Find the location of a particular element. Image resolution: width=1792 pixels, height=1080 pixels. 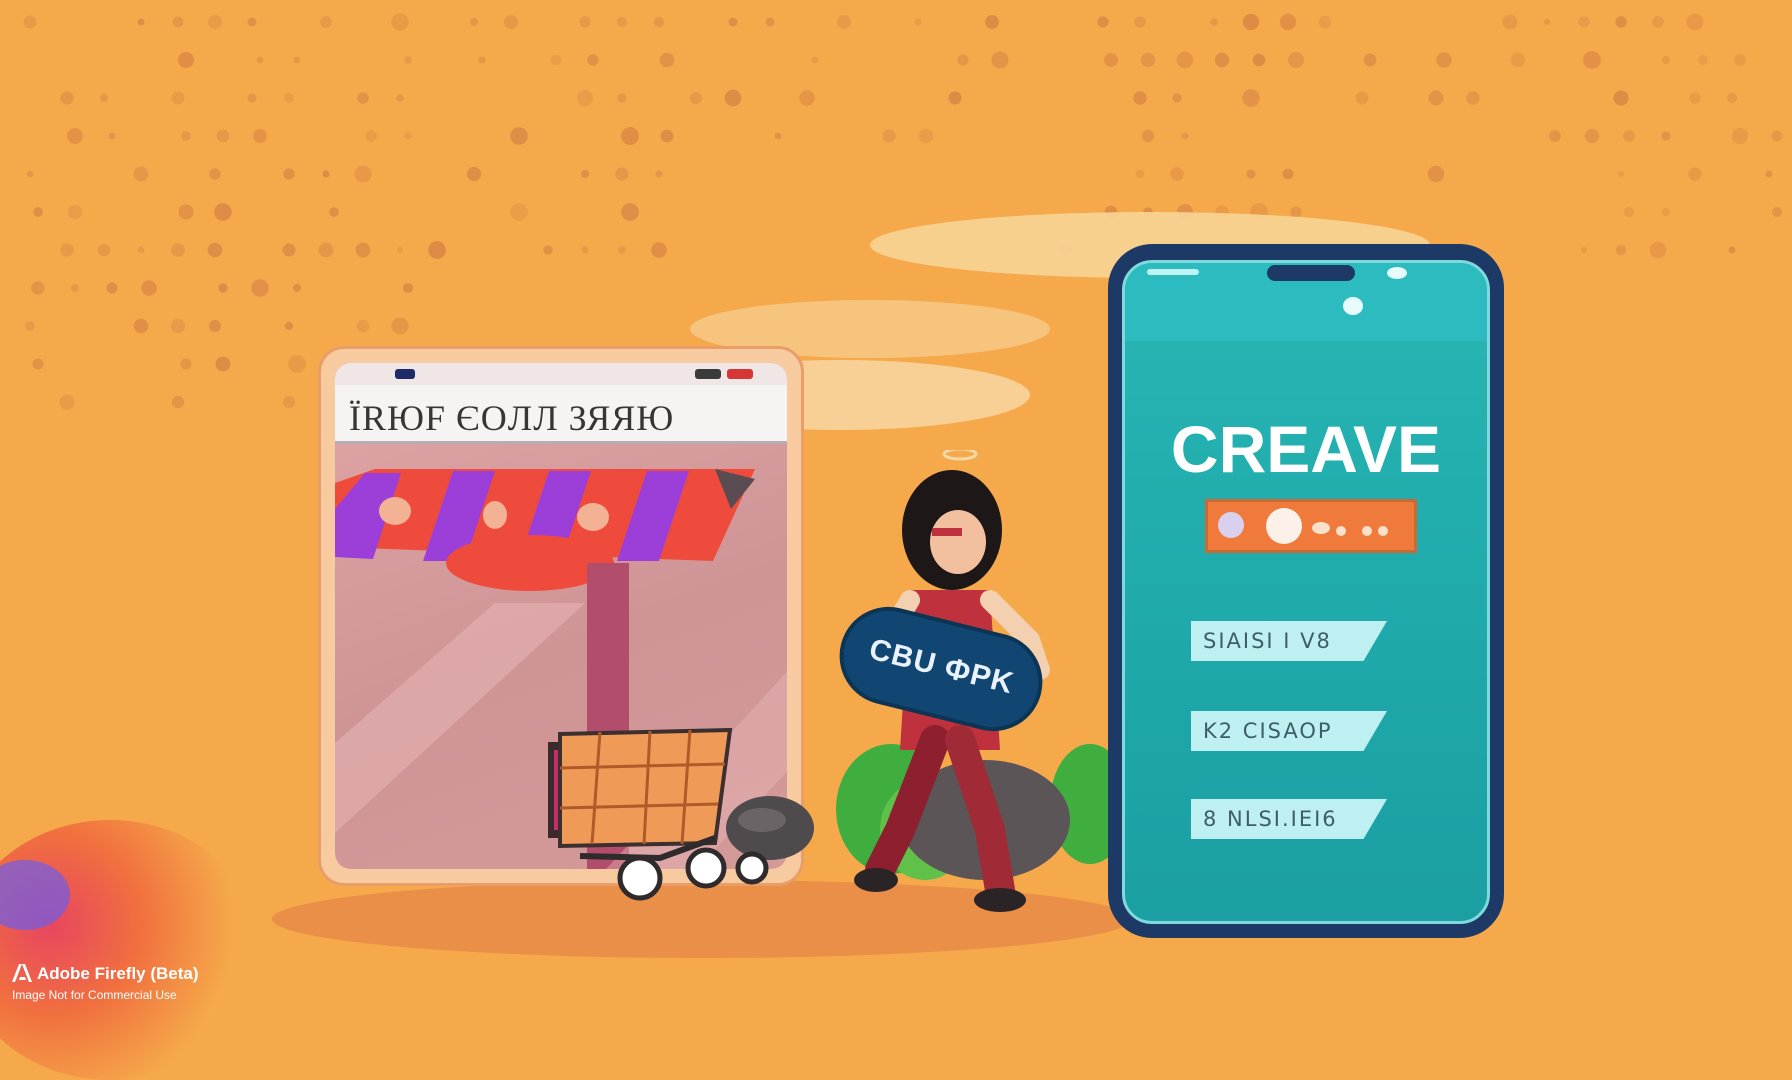

camera-dot-icon is located at coordinates (1353, 306).